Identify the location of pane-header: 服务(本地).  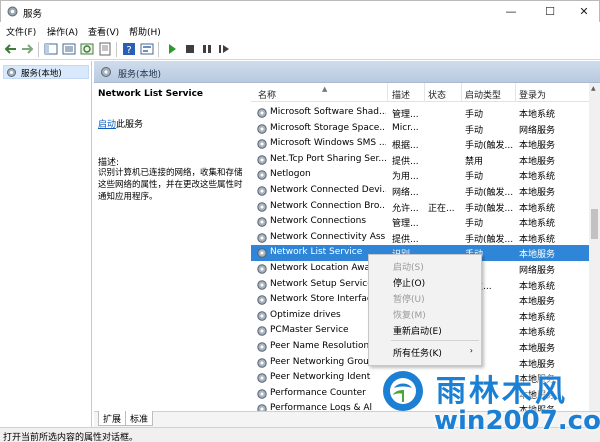
(347, 72).